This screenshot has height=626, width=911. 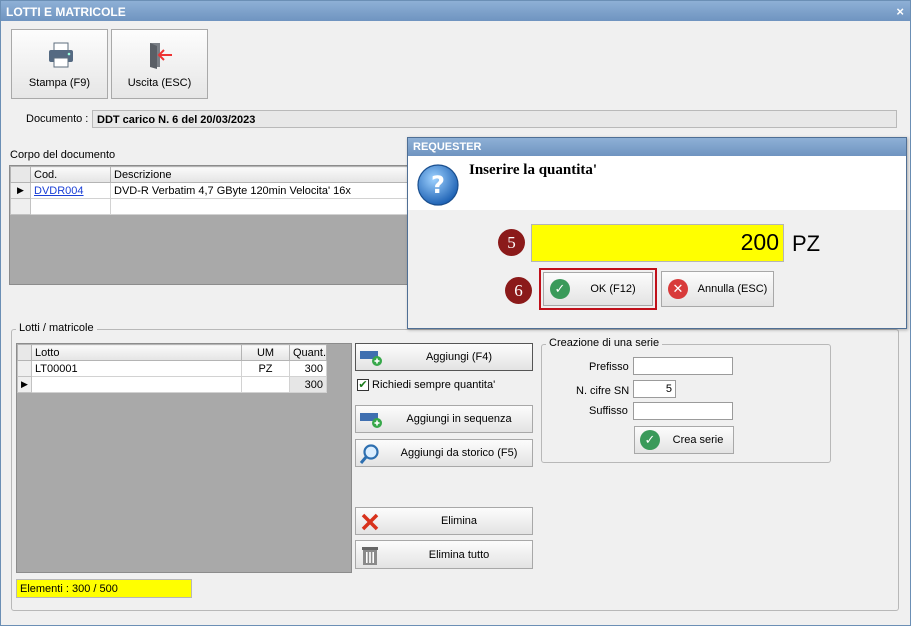 What do you see at coordinates (370, 522) in the screenshot?
I see `delete-x-icon` at bounding box center [370, 522].